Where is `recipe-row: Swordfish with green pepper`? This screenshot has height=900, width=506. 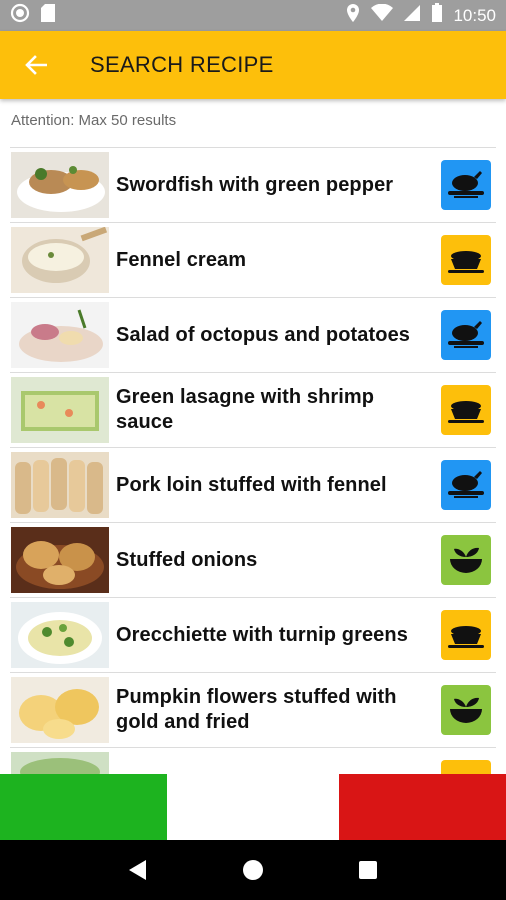 recipe-row: Swordfish with green pepper is located at coordinates (253, 185).